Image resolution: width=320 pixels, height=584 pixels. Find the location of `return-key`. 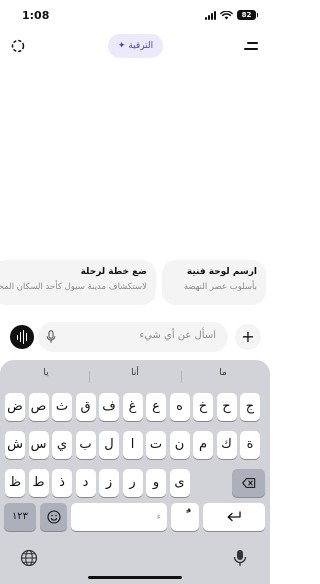

return-key is located at coordinates (234, 517).